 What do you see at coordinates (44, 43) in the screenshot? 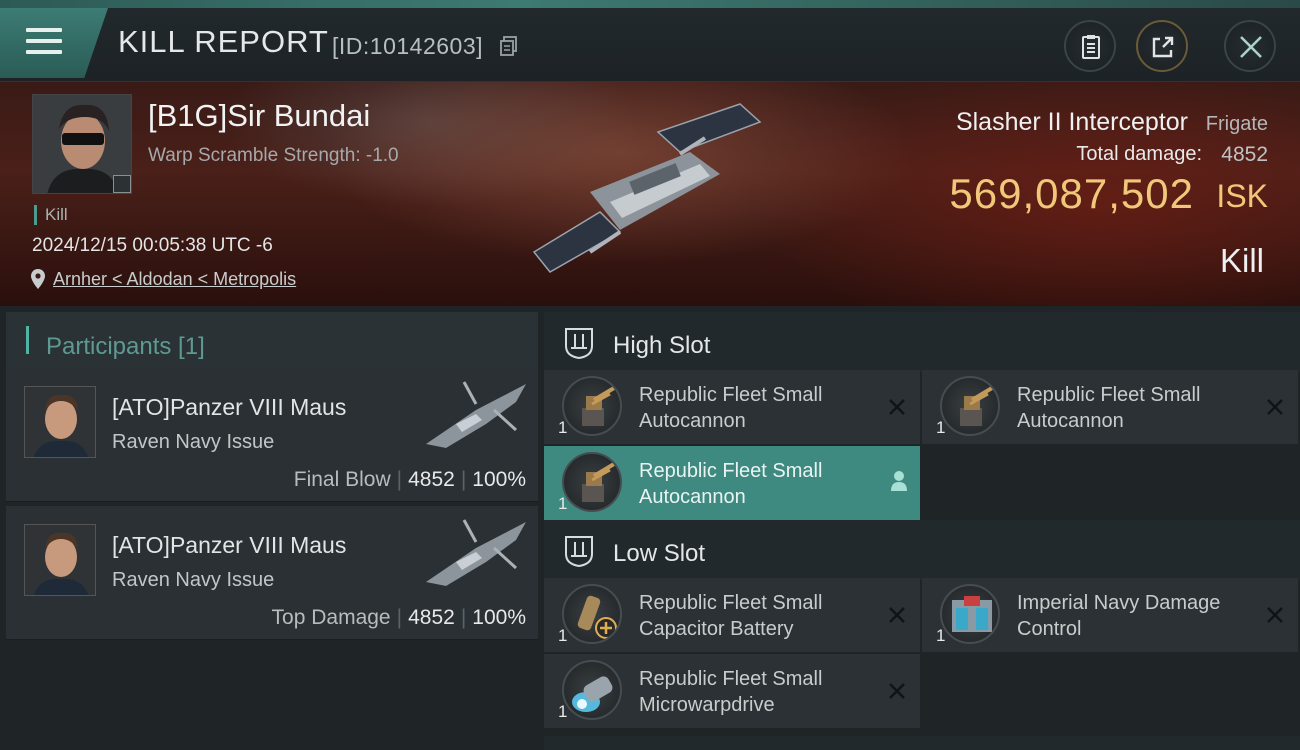
I see `menu-icon` at bounding box center [44, 43].